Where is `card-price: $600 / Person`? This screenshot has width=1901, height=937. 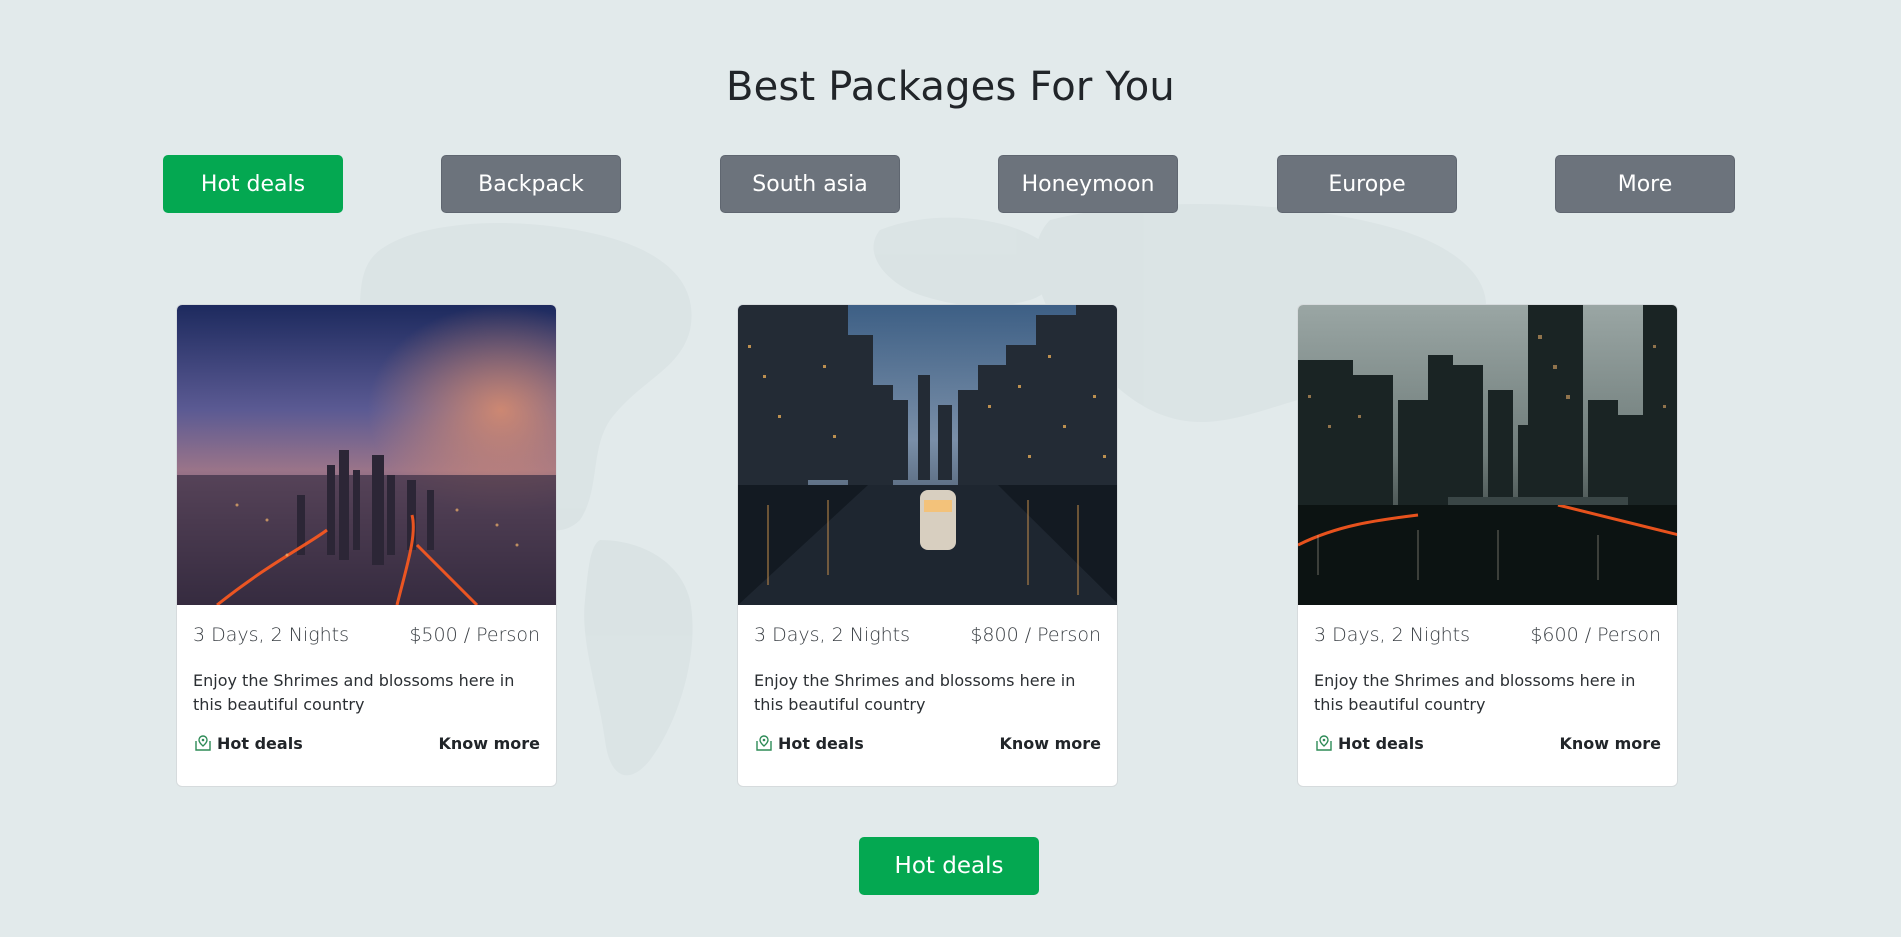
card-price: $600 / Person is located at coordinates (1595, 635).